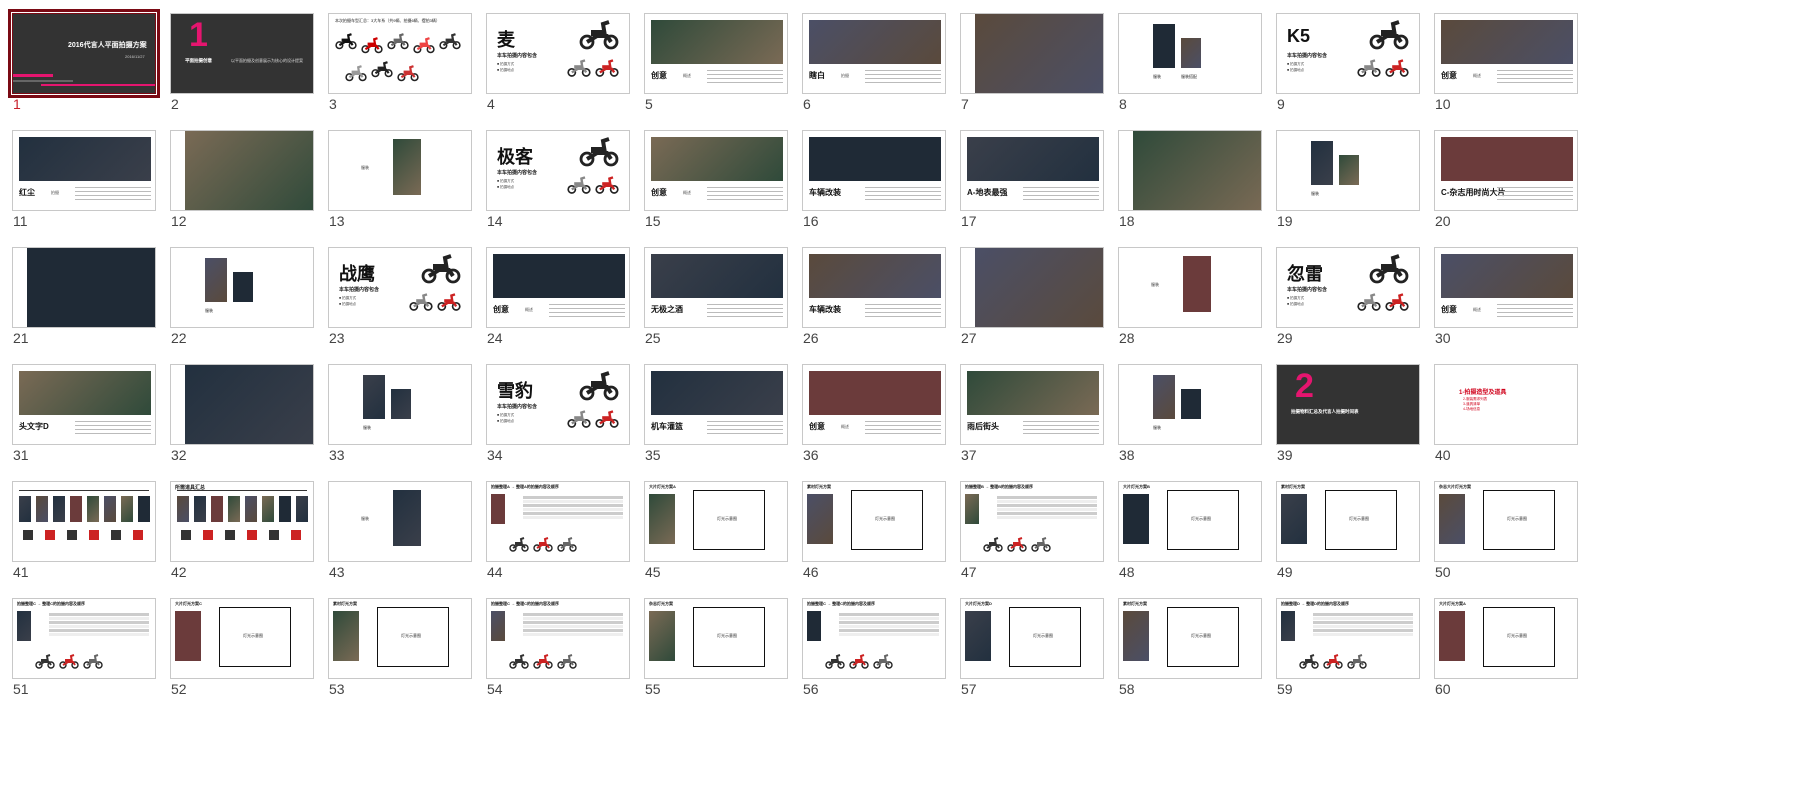 This screenshot has height=806, width=1795. I want to click on slide-thumbnail: C-杂志用时尚大片 创意, so click(1506, 170).